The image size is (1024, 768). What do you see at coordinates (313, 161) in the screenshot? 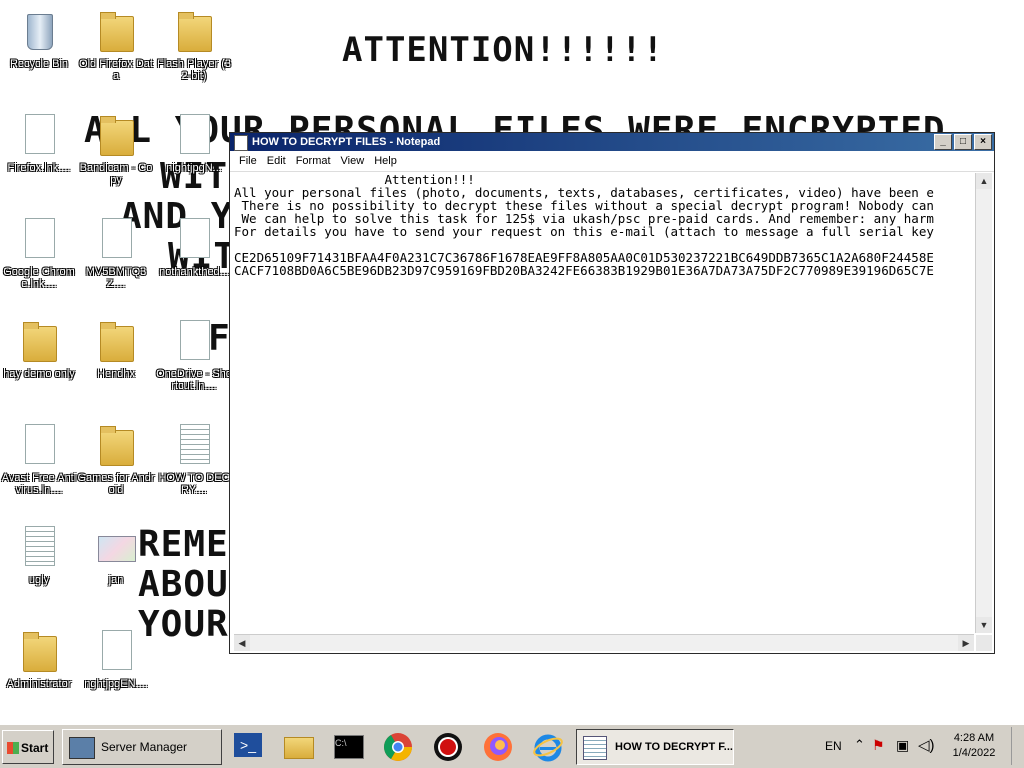
I see `menu-format: Format` at bounding box center [313, 161].